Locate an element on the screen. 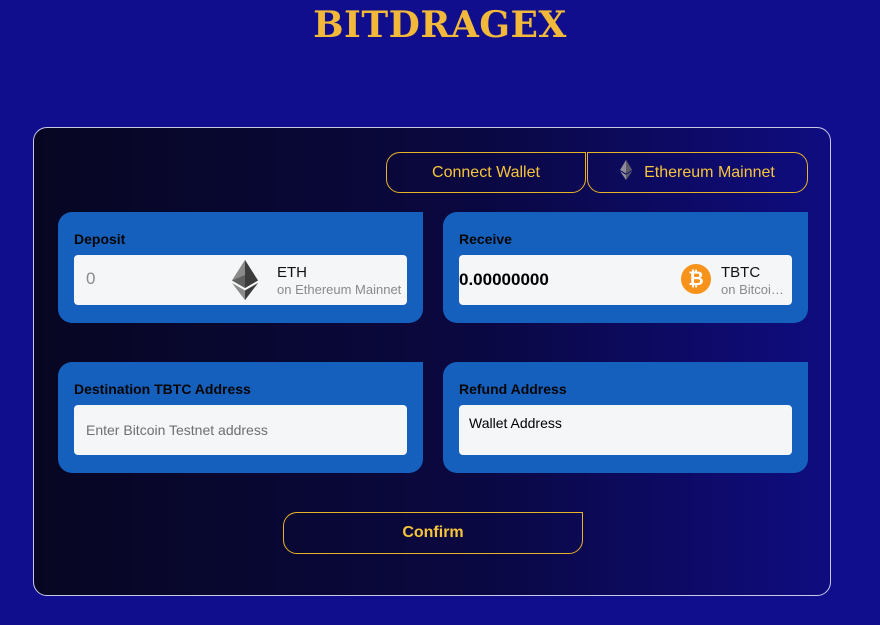 The width and height of the screenshot is (880, 625). receive-label: Receive is located at coordinates (485, 239).